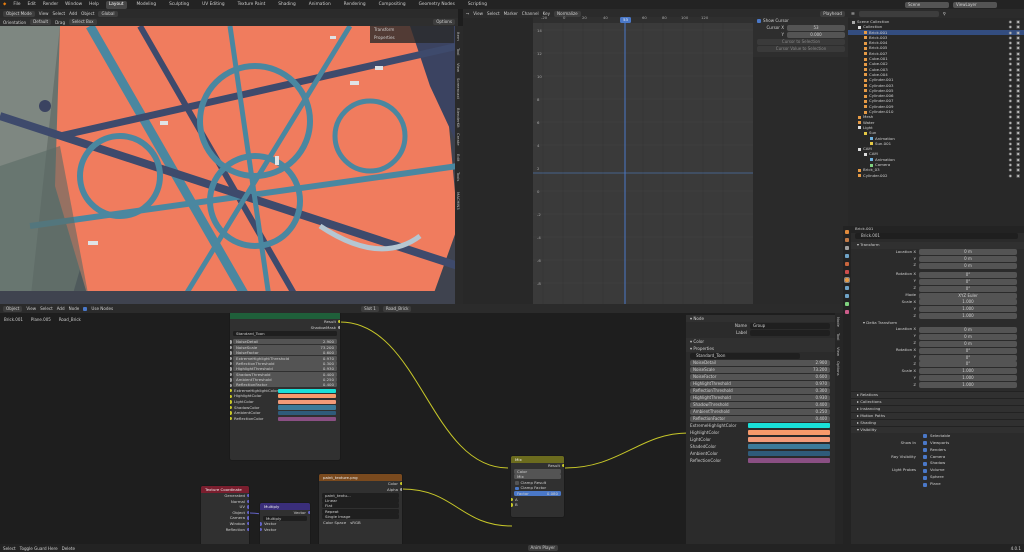 This screenshot has width=1024, height=552. What do you see at coordinates (968, 350) in the screenshot?
I see `delta-rotation-x-field: 0°` at bounding box center [968, 350].